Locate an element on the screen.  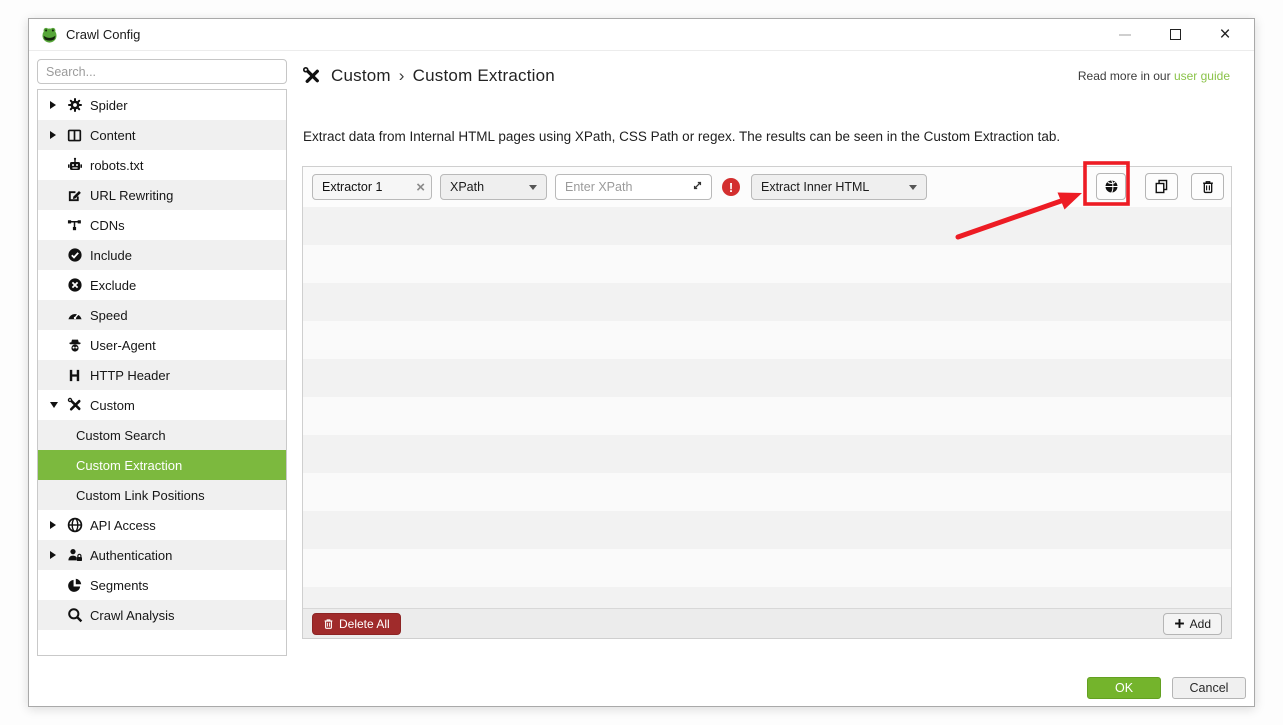
error-icon: ! is located at coordinates (731, 187).